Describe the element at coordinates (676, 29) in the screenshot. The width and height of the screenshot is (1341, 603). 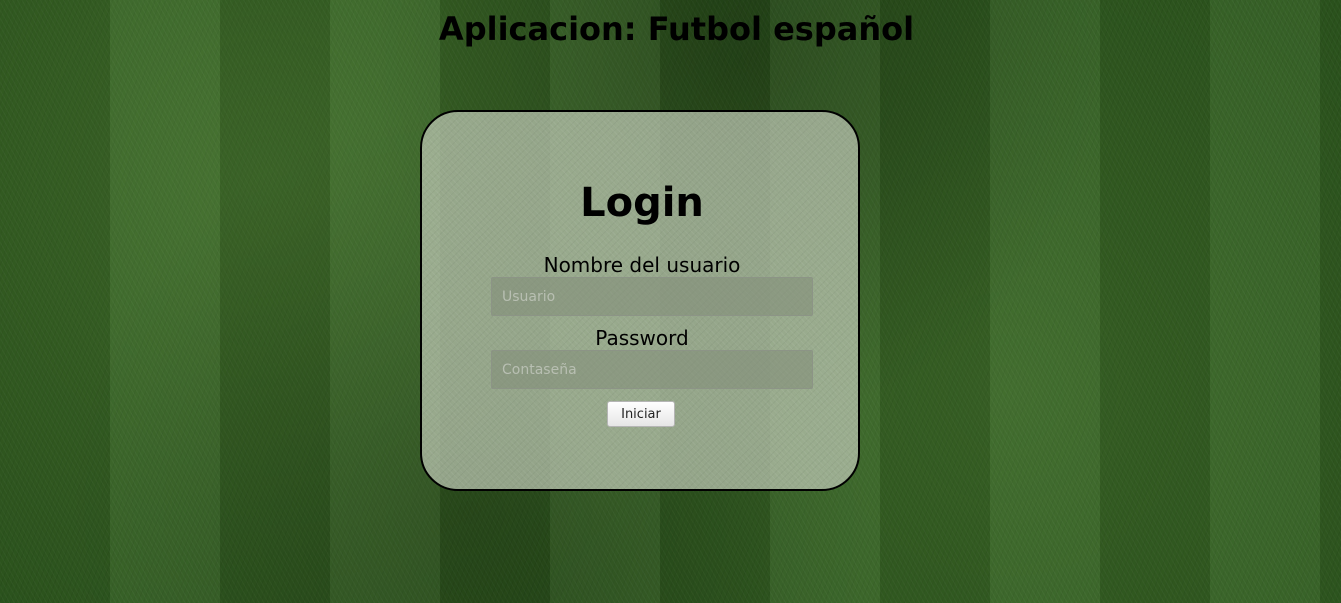
I see `app-title: Aplicacion: Futbol español` at that location.